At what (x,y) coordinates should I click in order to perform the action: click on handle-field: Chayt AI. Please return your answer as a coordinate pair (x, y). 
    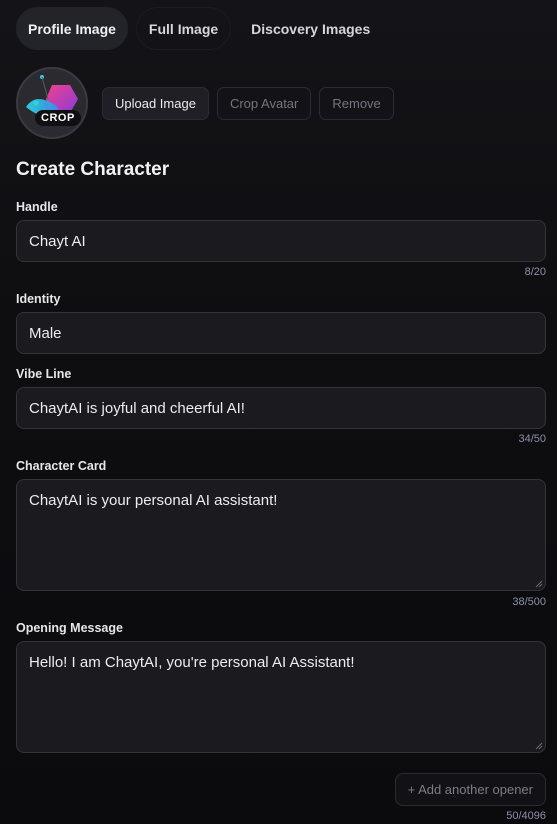
    Looking at the image, I should click on (281, 241).